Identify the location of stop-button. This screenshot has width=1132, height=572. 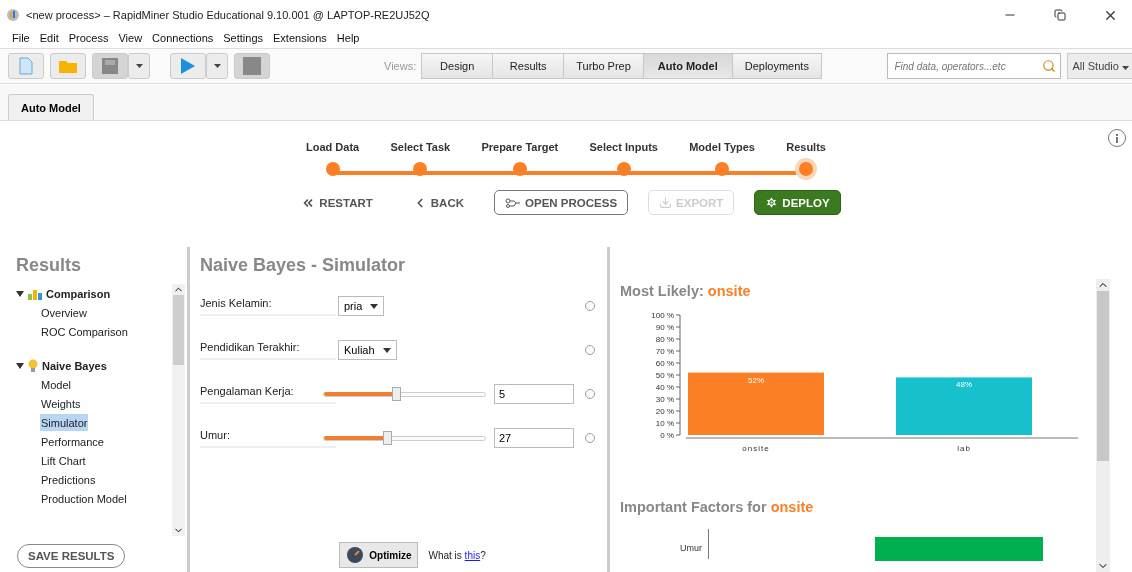
(252, 66).